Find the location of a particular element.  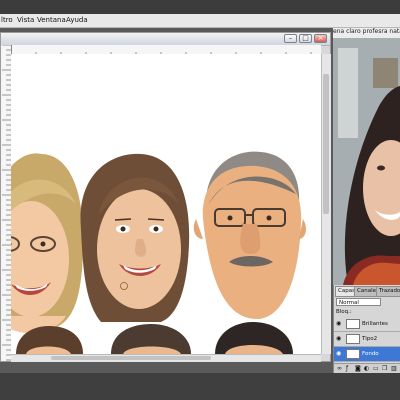

new-layer-icon: ❐ is located at coordinates (384, 368).